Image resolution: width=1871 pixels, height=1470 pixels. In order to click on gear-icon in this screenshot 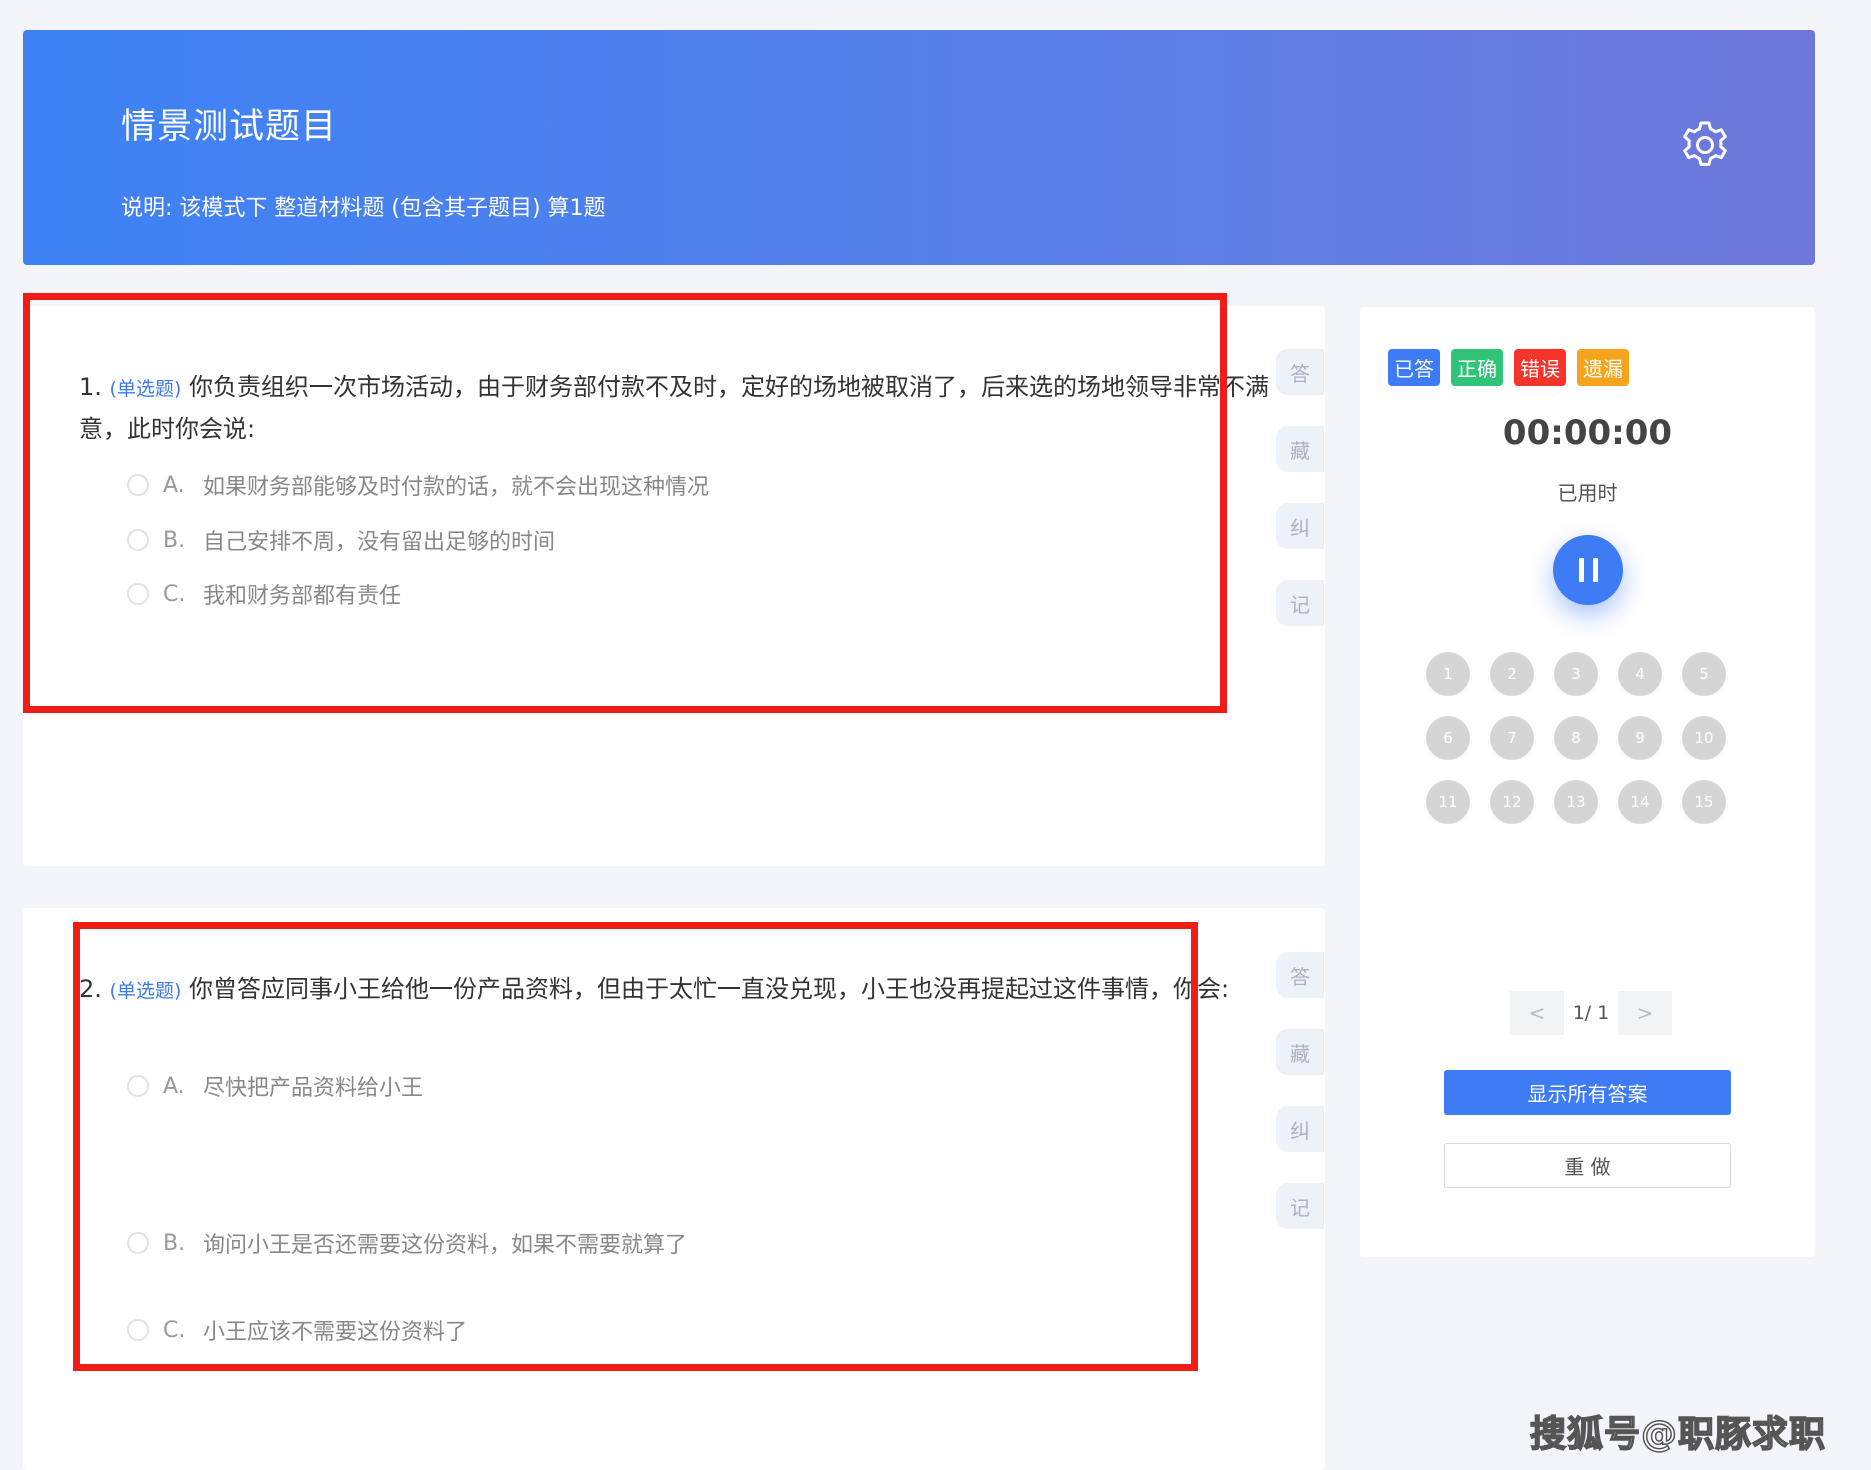, I will do `click(1705, 145)`.